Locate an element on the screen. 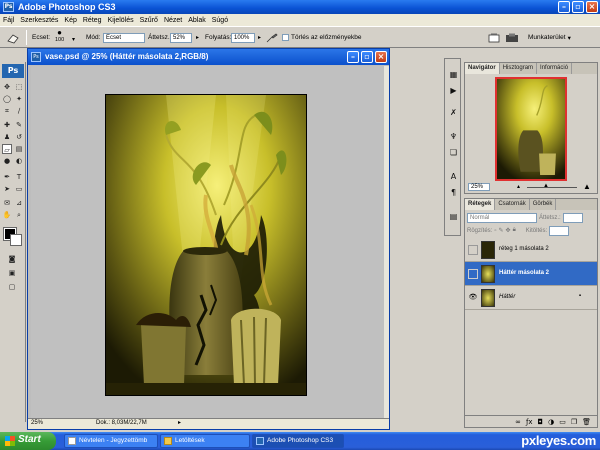  paragraph-palette-icon: ¶ is located at coordinates (453, 192).